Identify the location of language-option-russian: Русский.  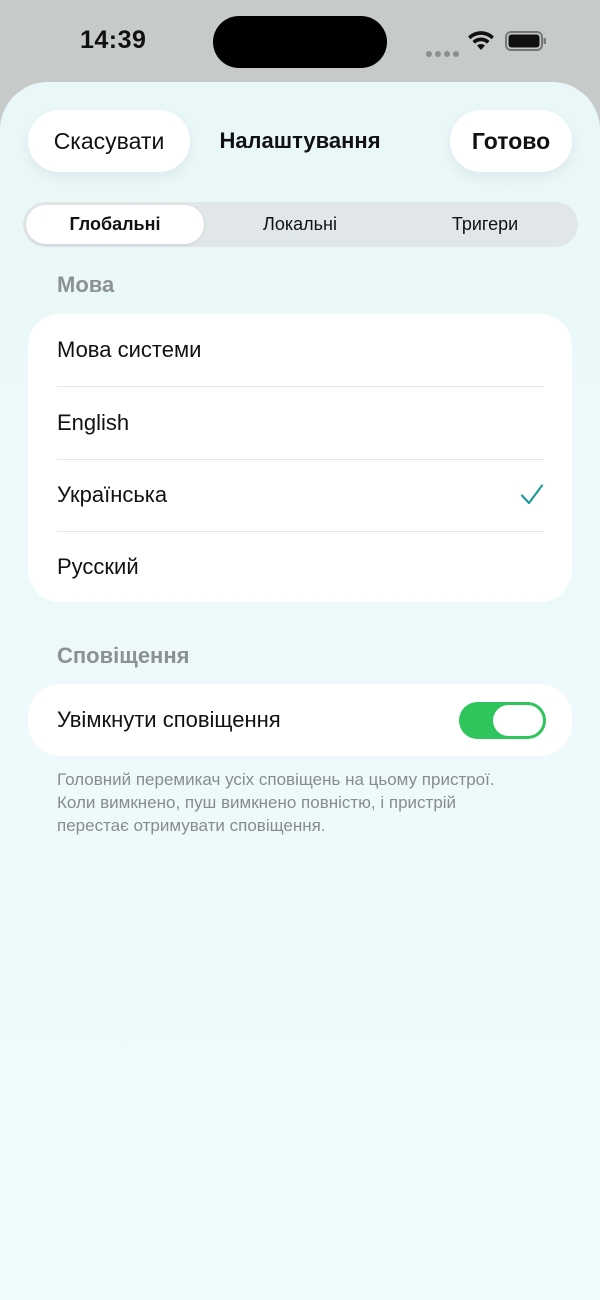
(300, 567).